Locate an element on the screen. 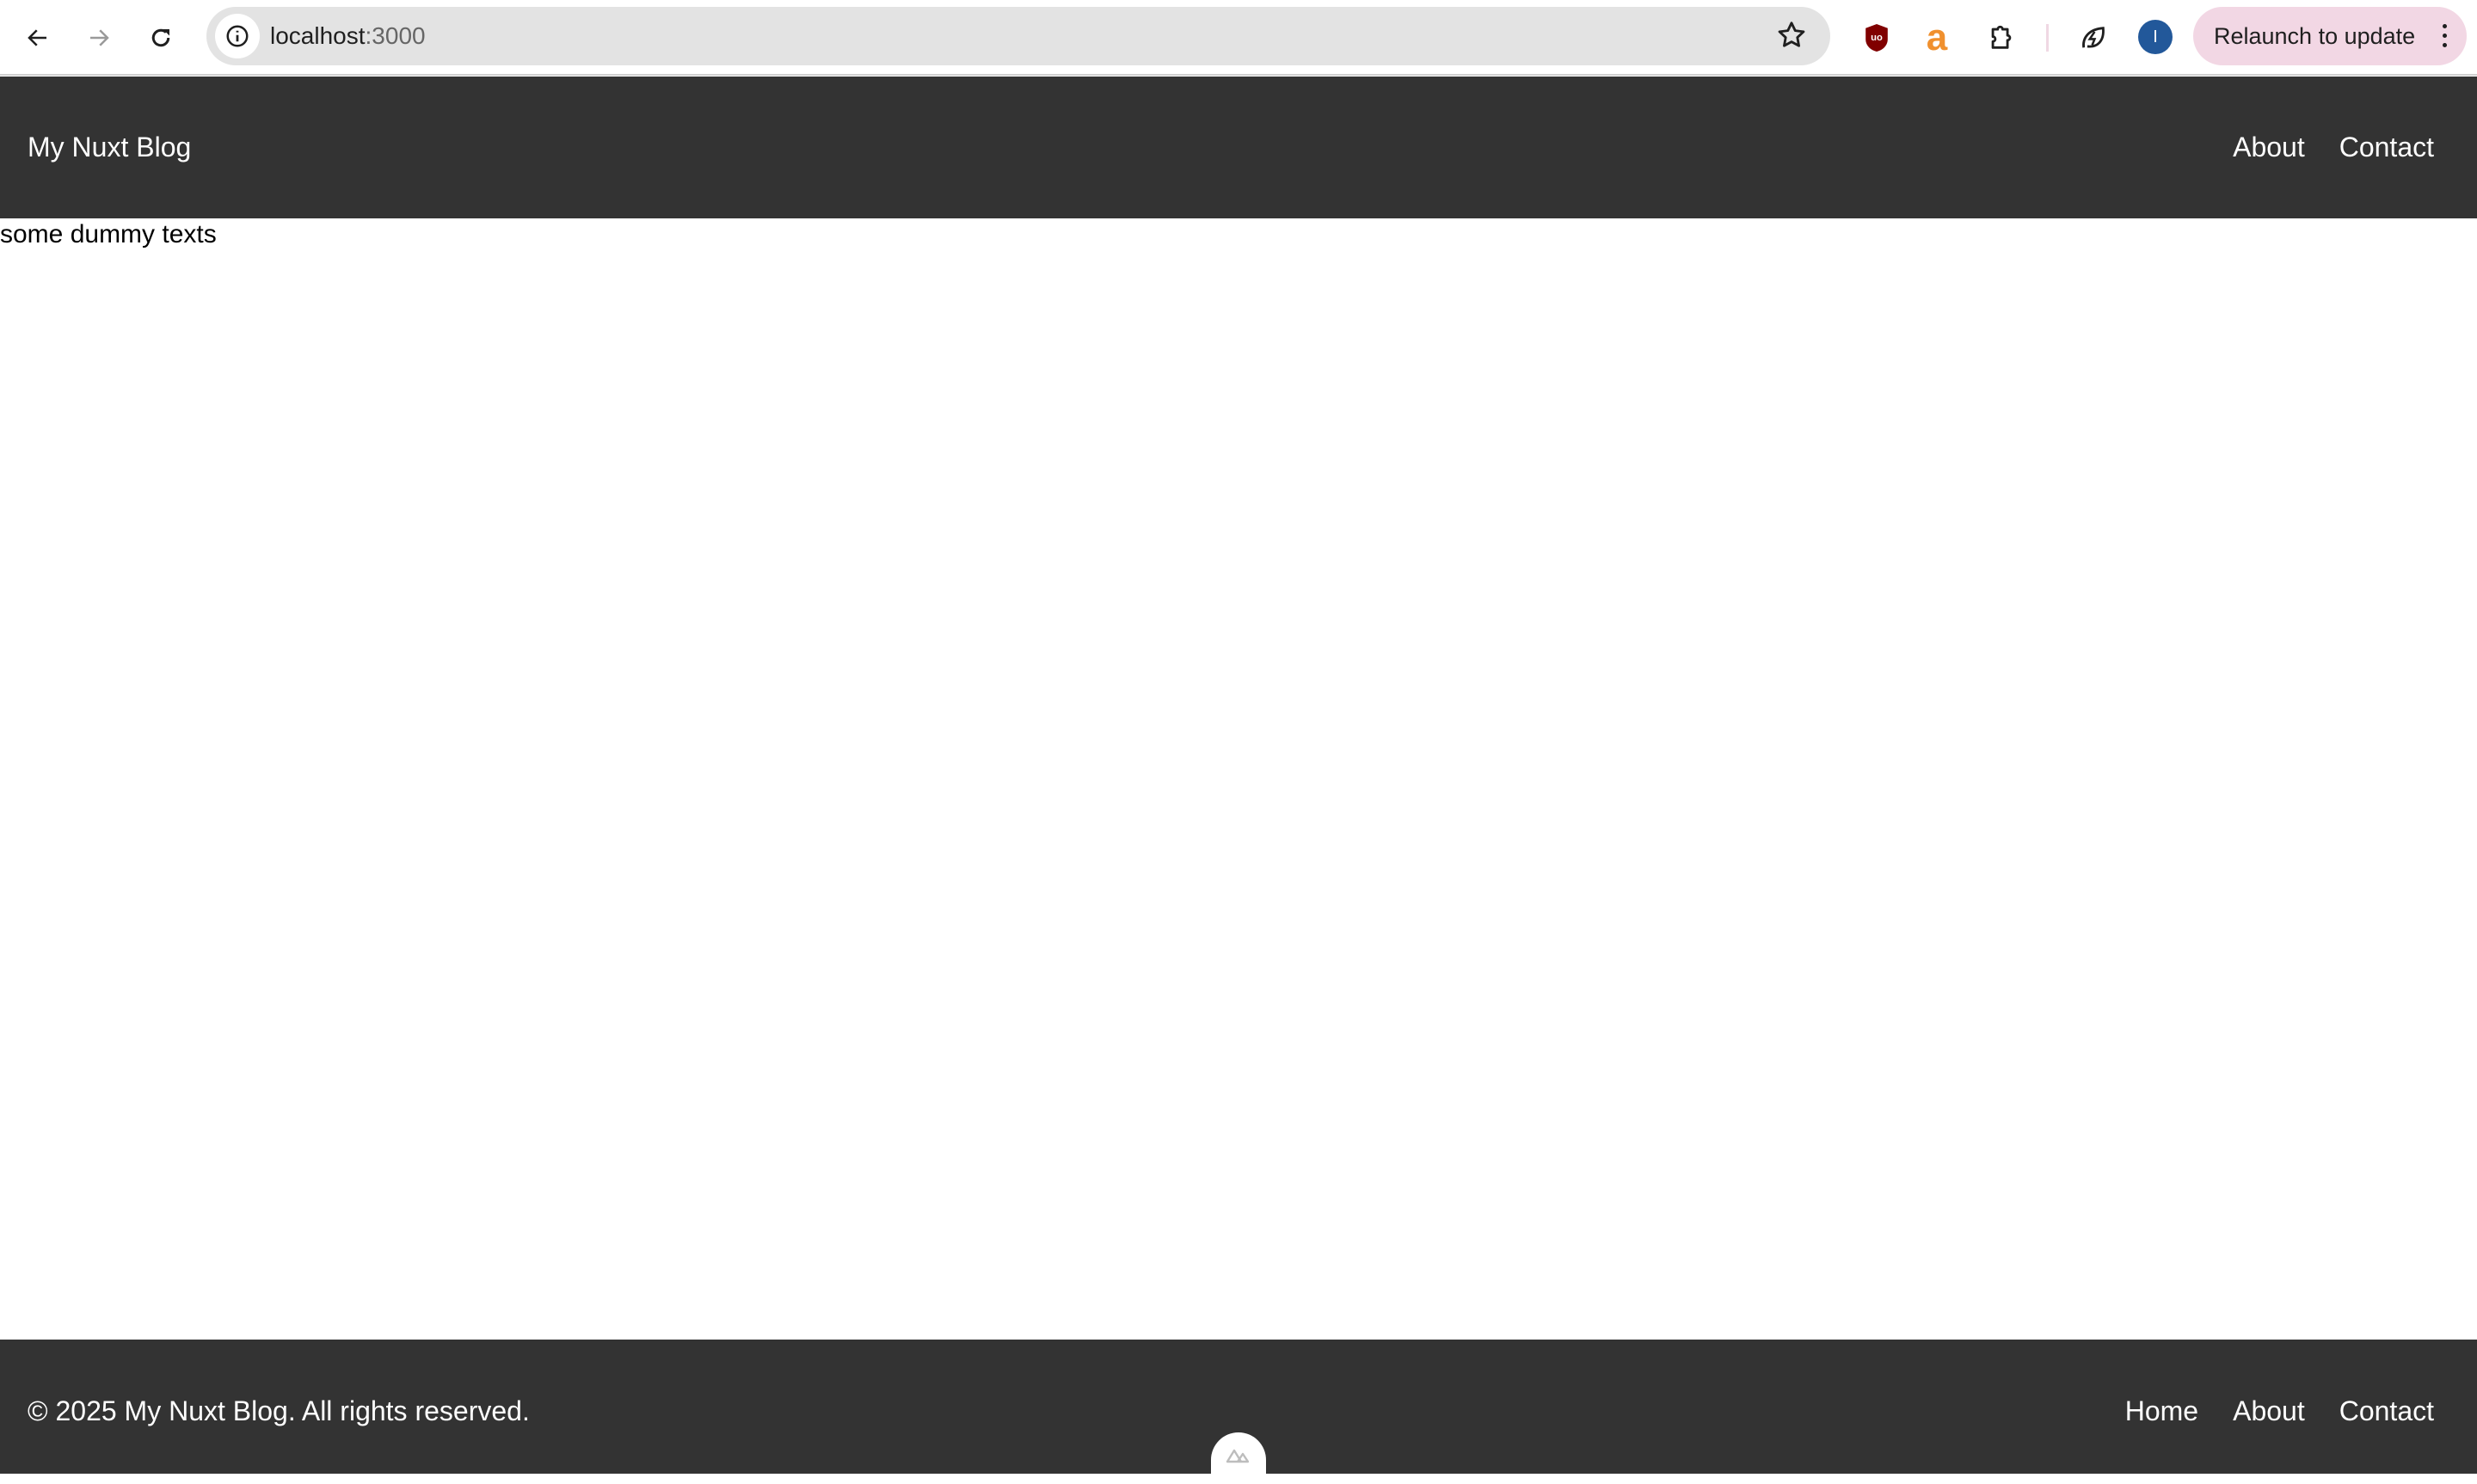  ublock-origin-icon: uo is located at coordinates (1877, 38).